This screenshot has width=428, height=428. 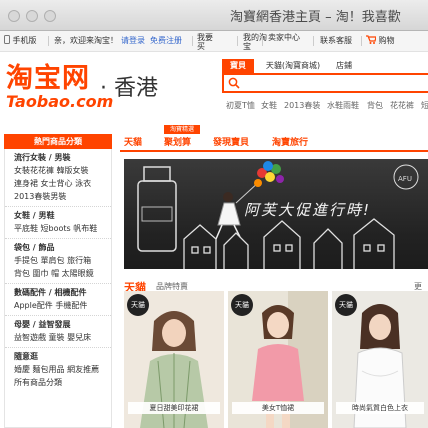 I want to click on nav-juhuasuan: 聚划算, so click(x=177, y=141).